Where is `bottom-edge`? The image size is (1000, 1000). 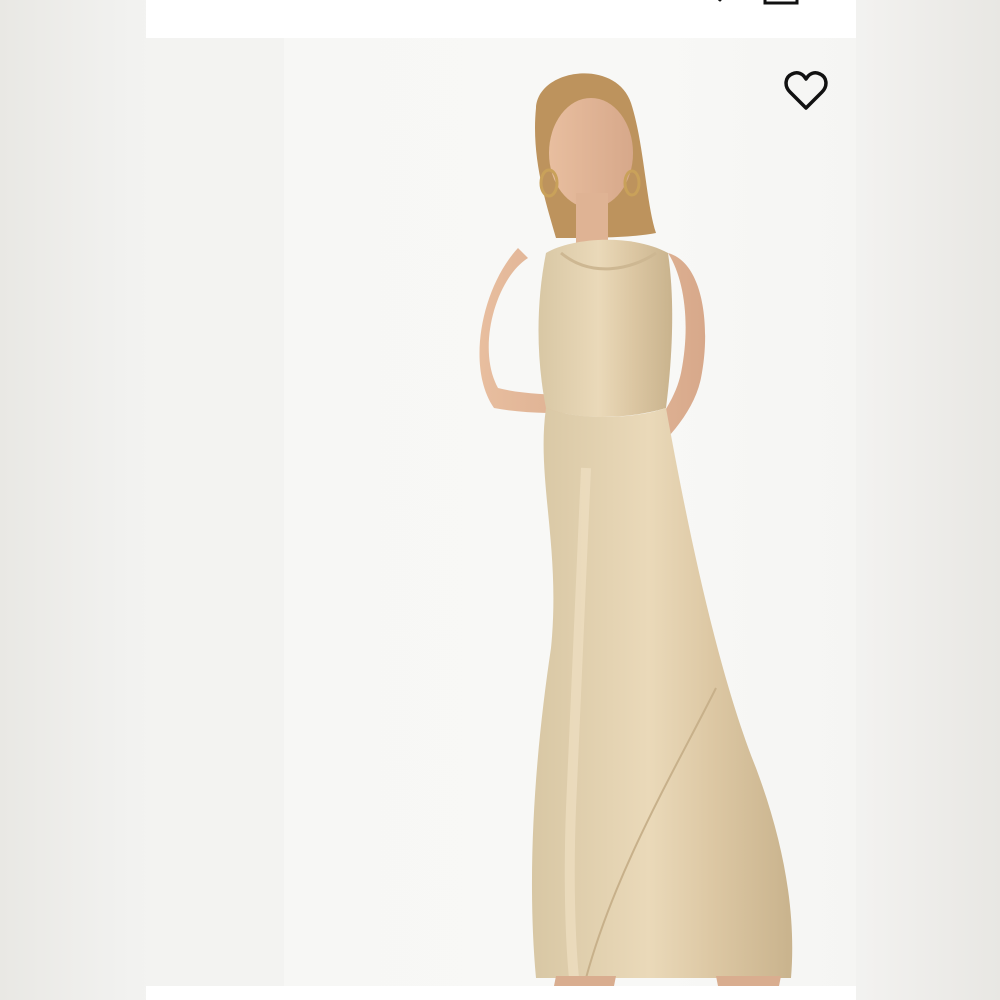 bottom-edge is located at coordinates (501, 993).